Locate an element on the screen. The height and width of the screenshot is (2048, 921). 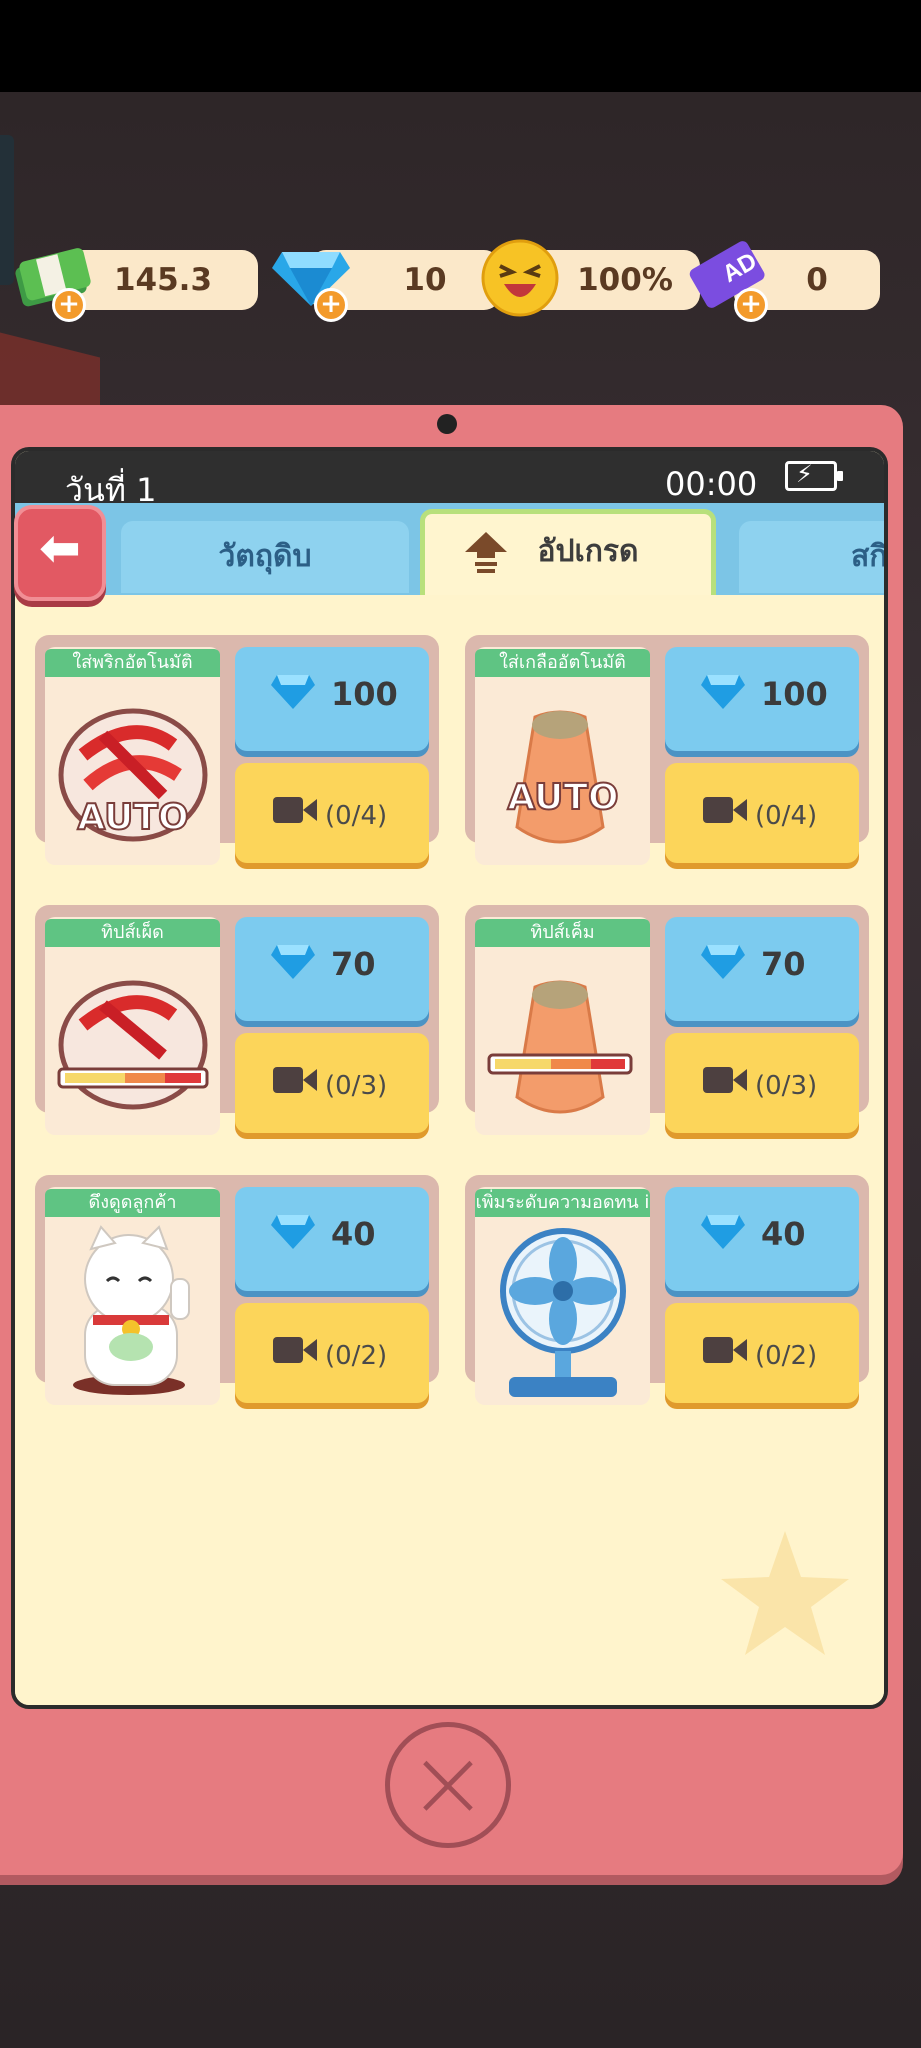
tab-upgrade: อัปเกรด is located at coordinates (568, 552).